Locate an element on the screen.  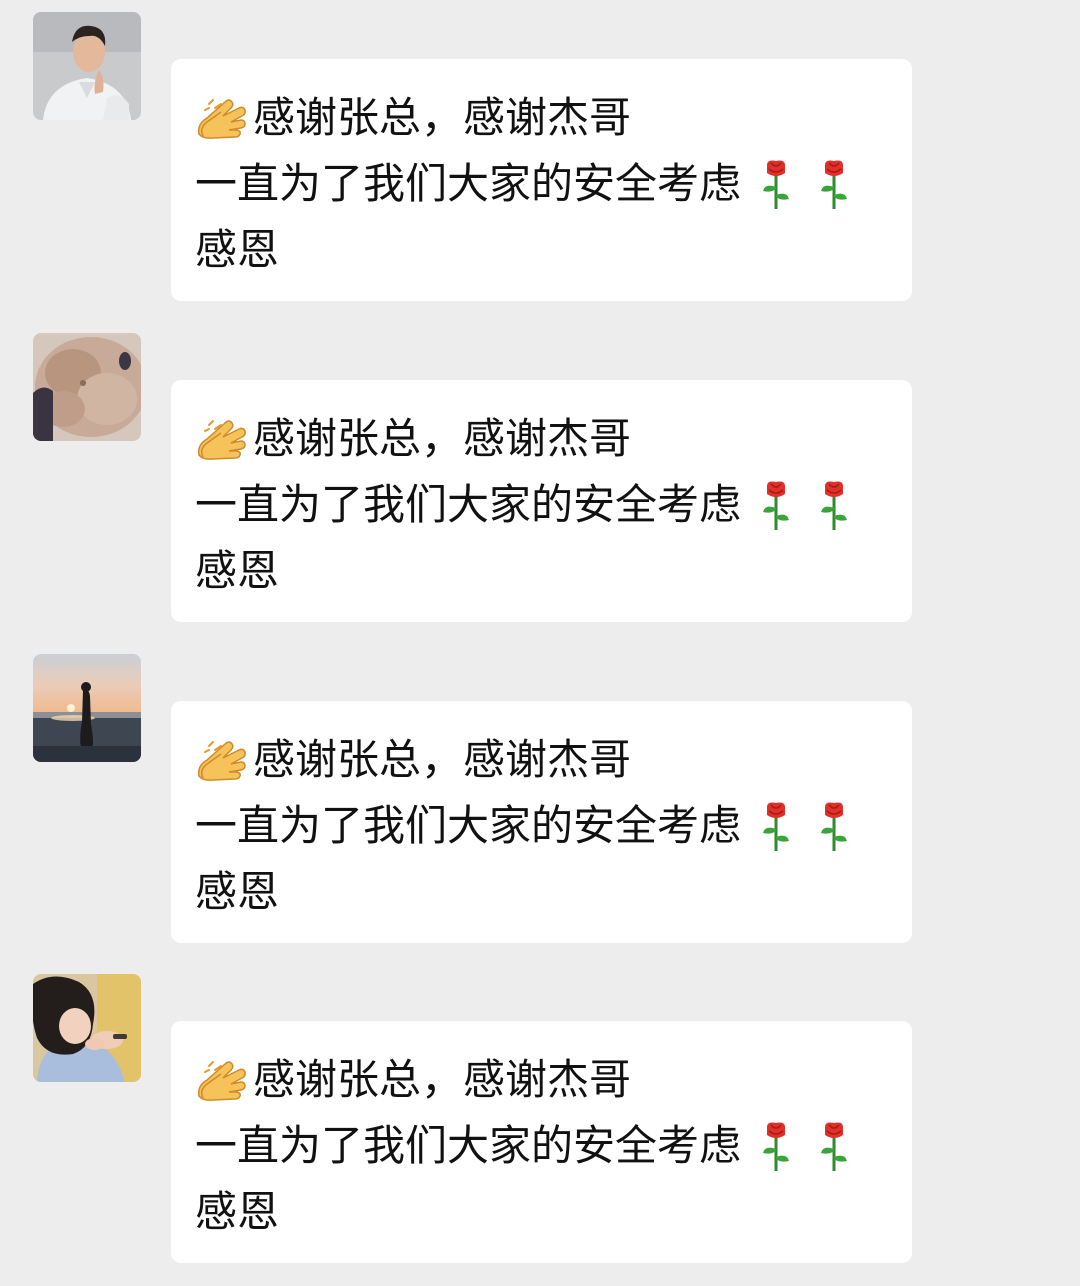
sunset-beach-avatar is located at coordinates (87, 708).